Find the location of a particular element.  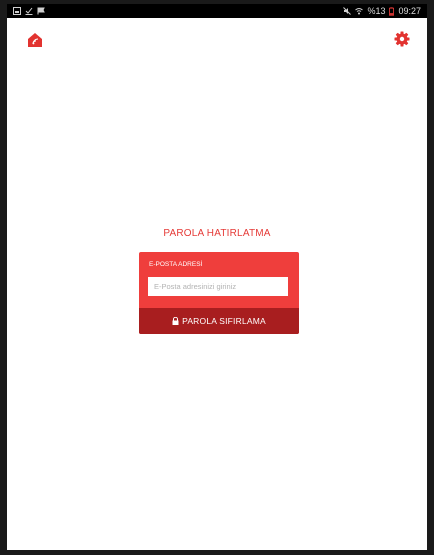

gear-icon is located at coordinates (402, 39).